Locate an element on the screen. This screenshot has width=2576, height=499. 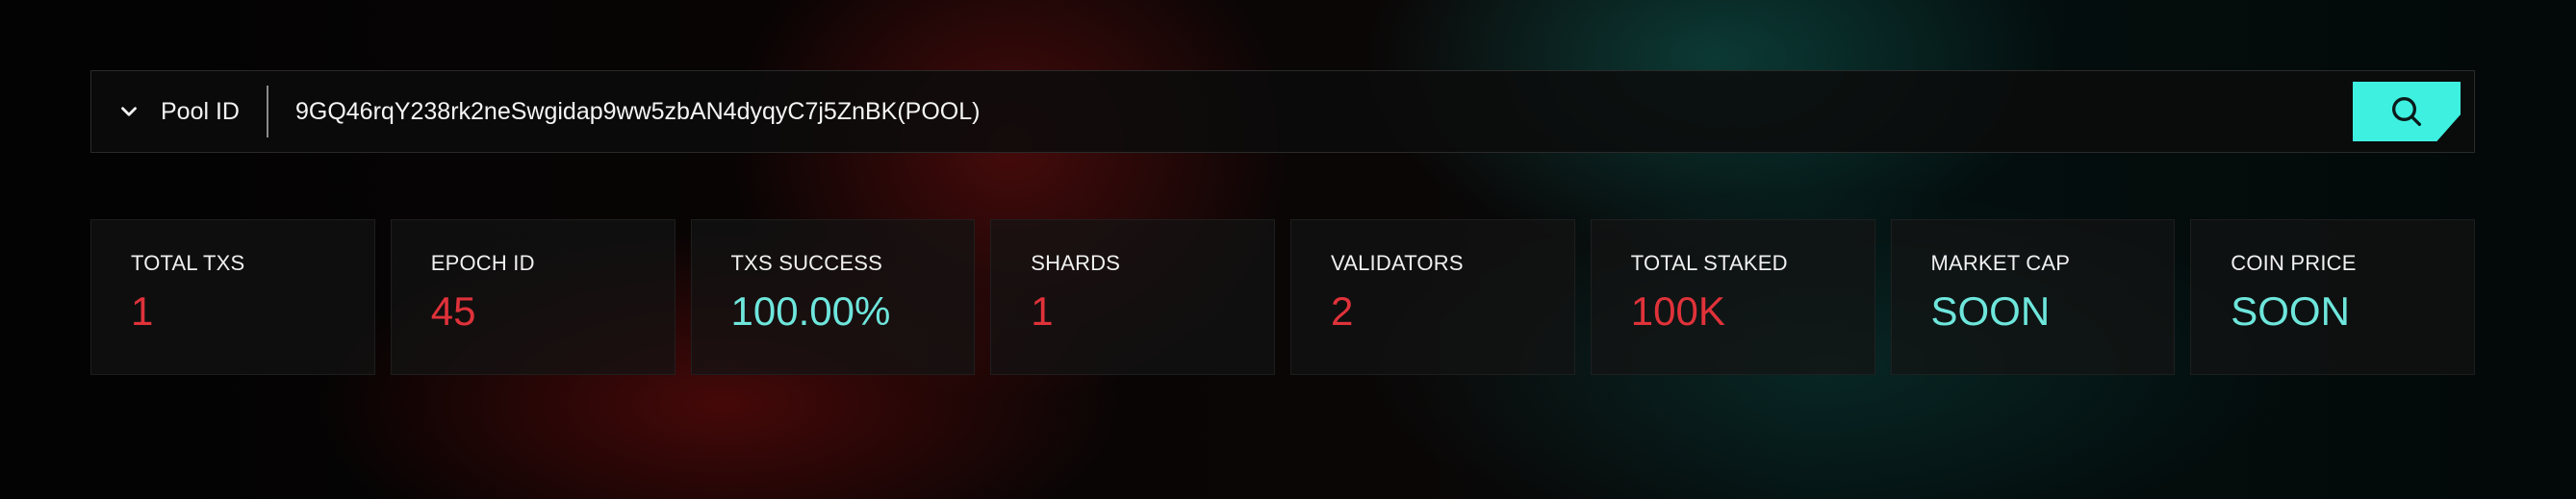
stat-card-shards: SHARDS 1 is located at coordinates (1132, 297).